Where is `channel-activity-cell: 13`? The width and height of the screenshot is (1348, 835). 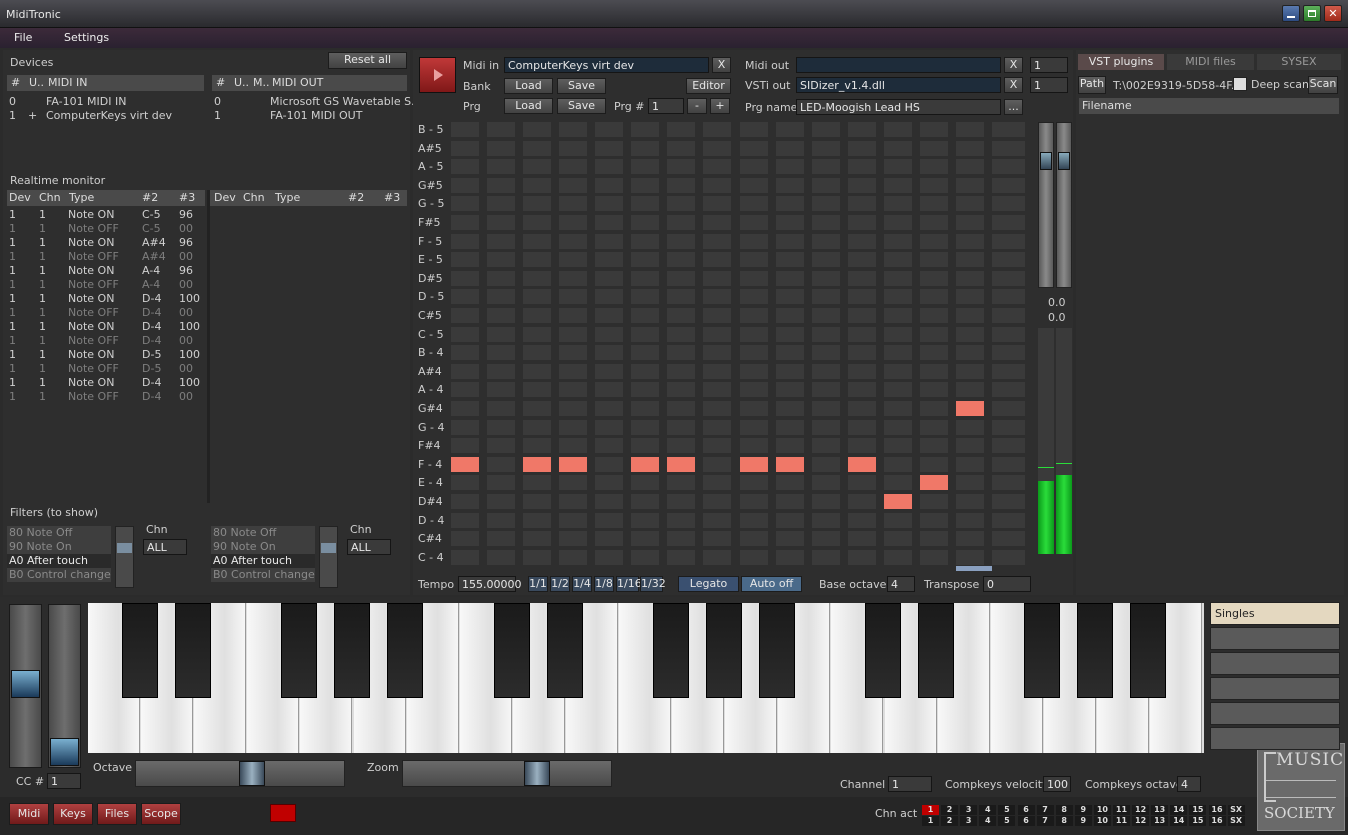
channel-activity-cell: 13 is located at coordinates (1160, 821).